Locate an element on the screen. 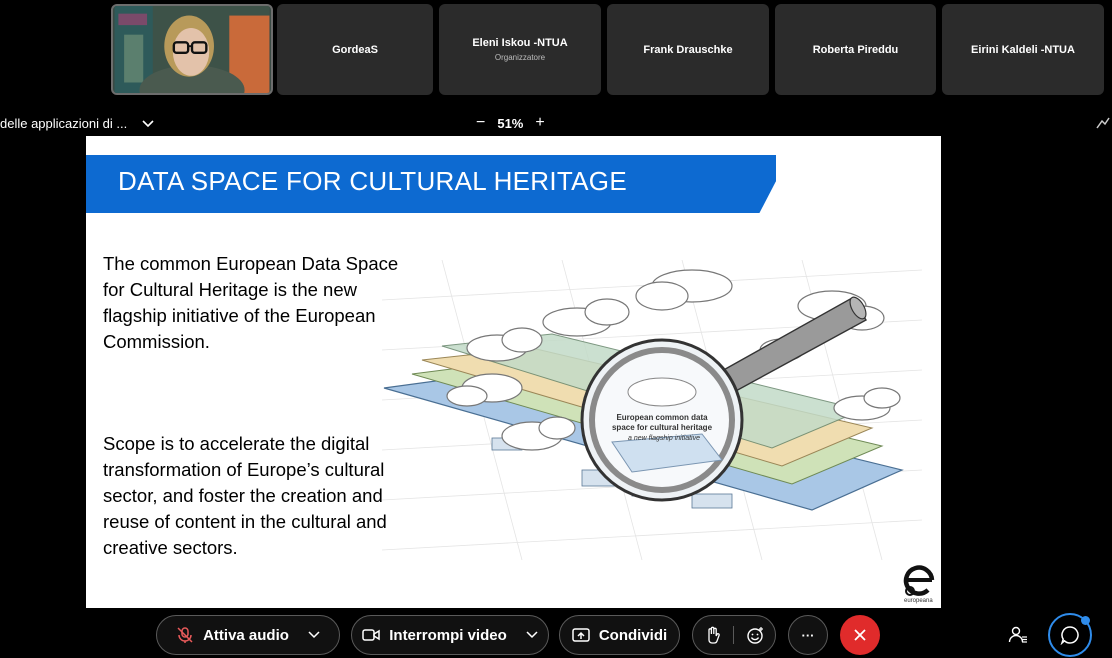  participant-name: GordeaS is located at coordinates (355, 49).